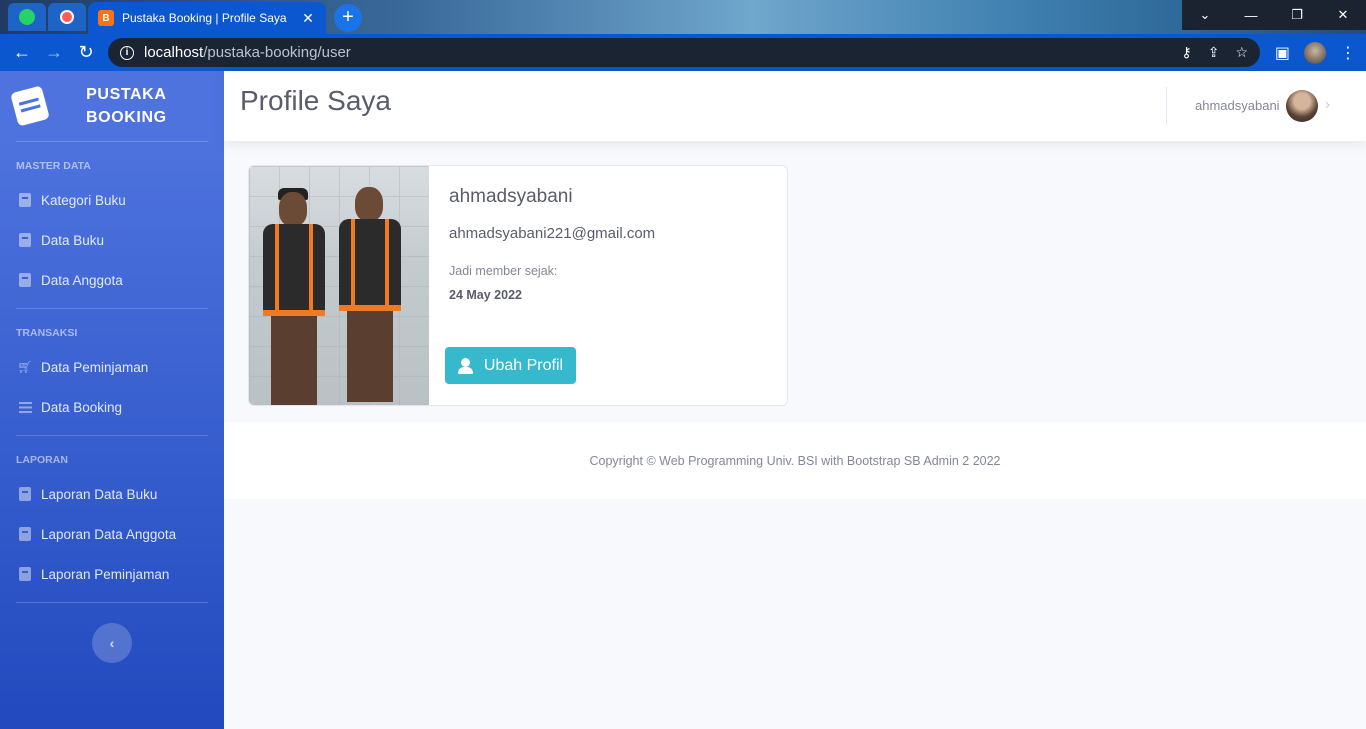 This screenshot has width=1366, height=729. Describe the element at coordinates (348, 18) in the screenshot. I see `new-tab-button: +` at that location.